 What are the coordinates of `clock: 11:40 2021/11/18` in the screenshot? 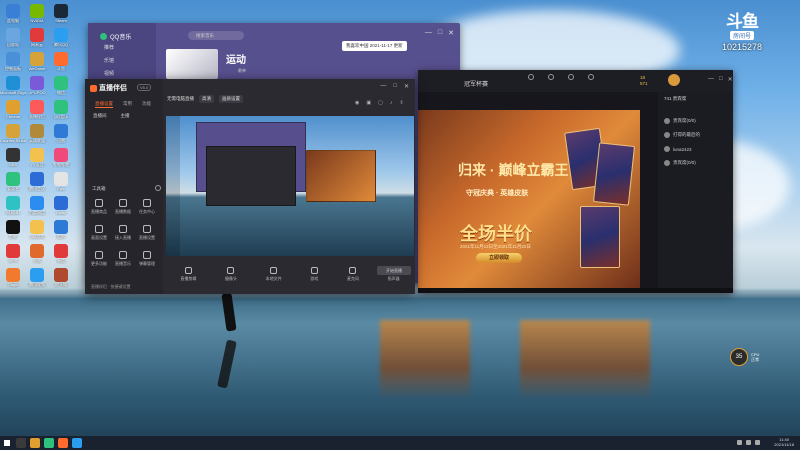 It's located at (784, 442).